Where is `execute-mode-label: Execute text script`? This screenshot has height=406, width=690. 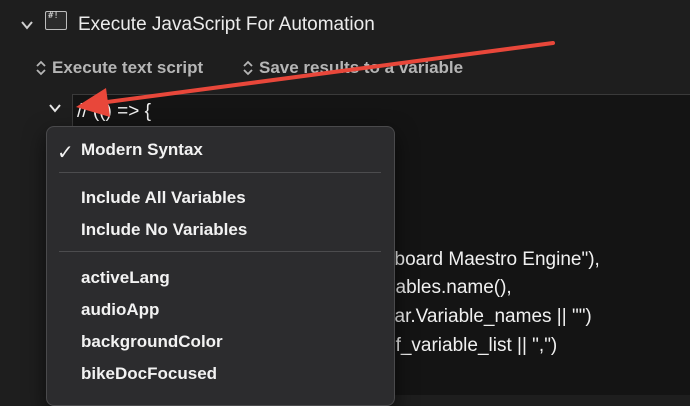 execute-mode-label: Execute text script is located at coordinates (128, 67).